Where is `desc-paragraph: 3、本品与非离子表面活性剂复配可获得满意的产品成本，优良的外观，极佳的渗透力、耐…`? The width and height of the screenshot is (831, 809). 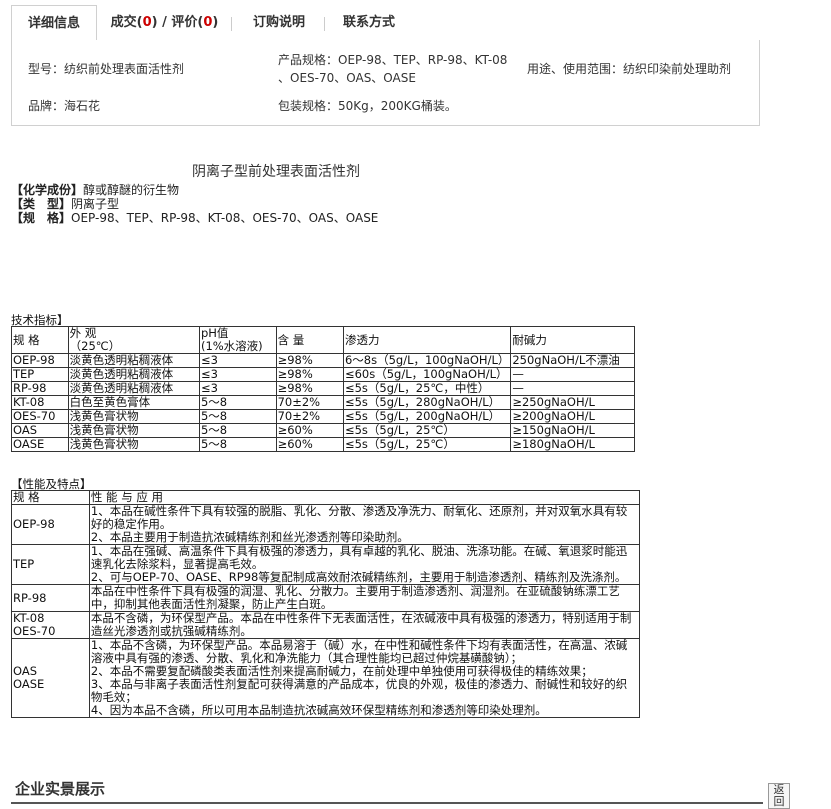
desc-paragraph: 3、本品与非离子表面活性剂复配可获得满意的产品成本，优良的外观，极佳的渗透力、耐… is located at coordinates (359, 690).